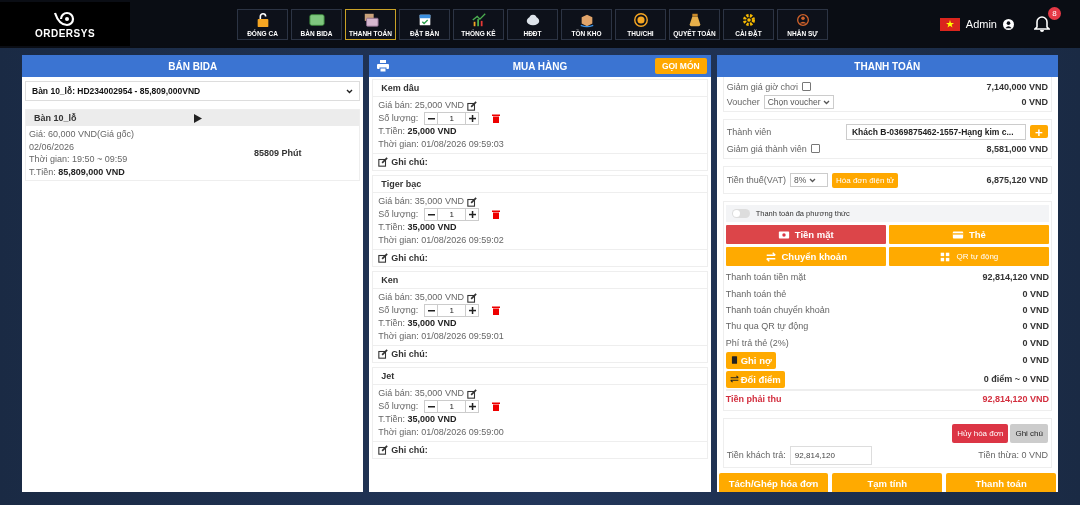  Describe the element at coordinates (65, 33) in the screenshot. I see `logo-text: ORDERSYS` at that location.